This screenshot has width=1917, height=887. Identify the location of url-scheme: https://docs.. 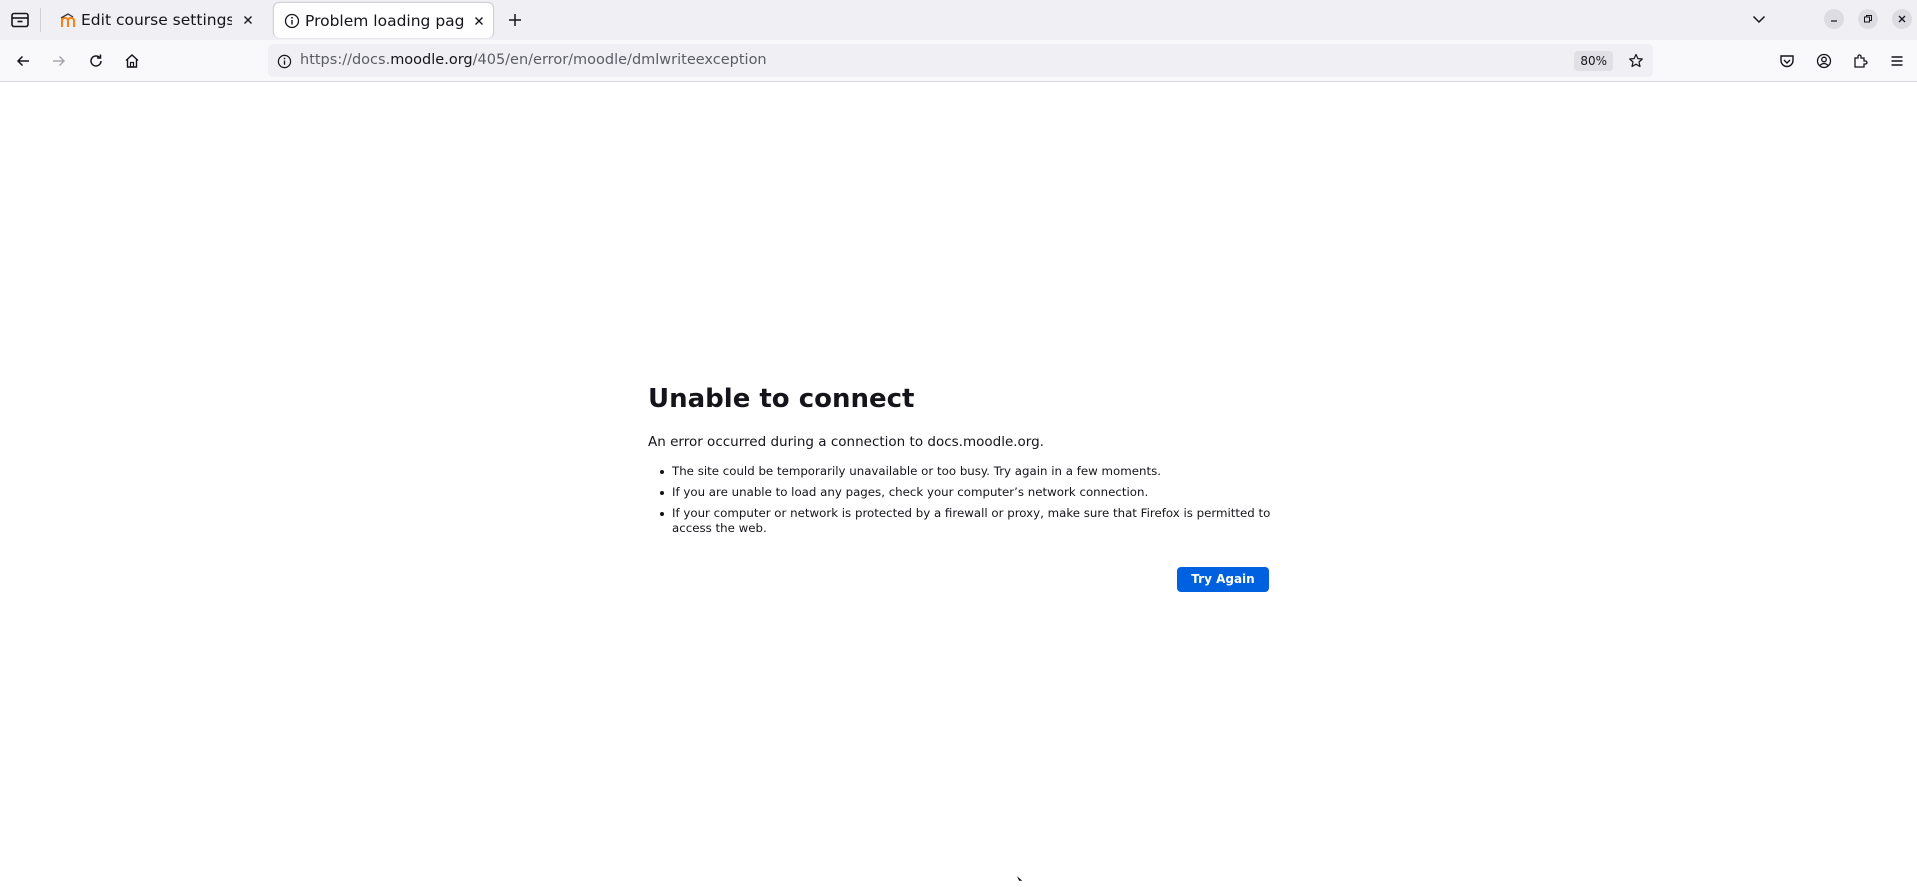
(345, 60).